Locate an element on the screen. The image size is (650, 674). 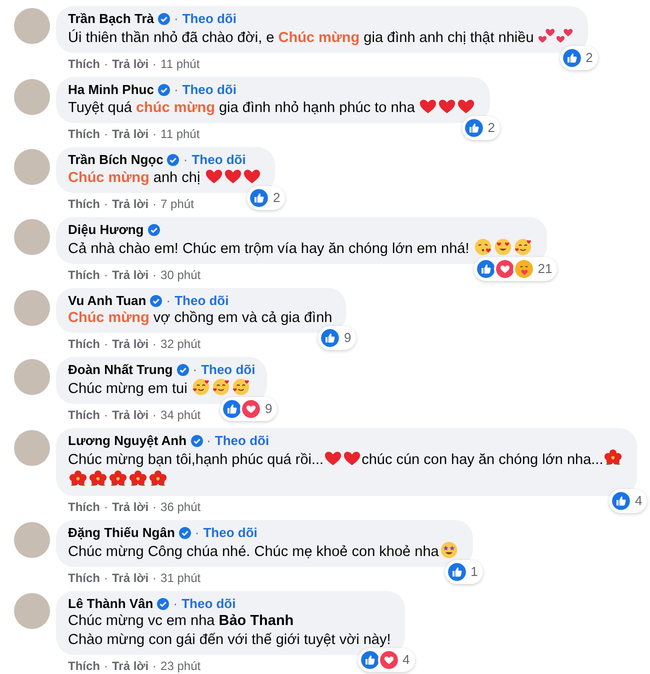
comment-text: Tuyệt quá is located at coordinates (100, 108).